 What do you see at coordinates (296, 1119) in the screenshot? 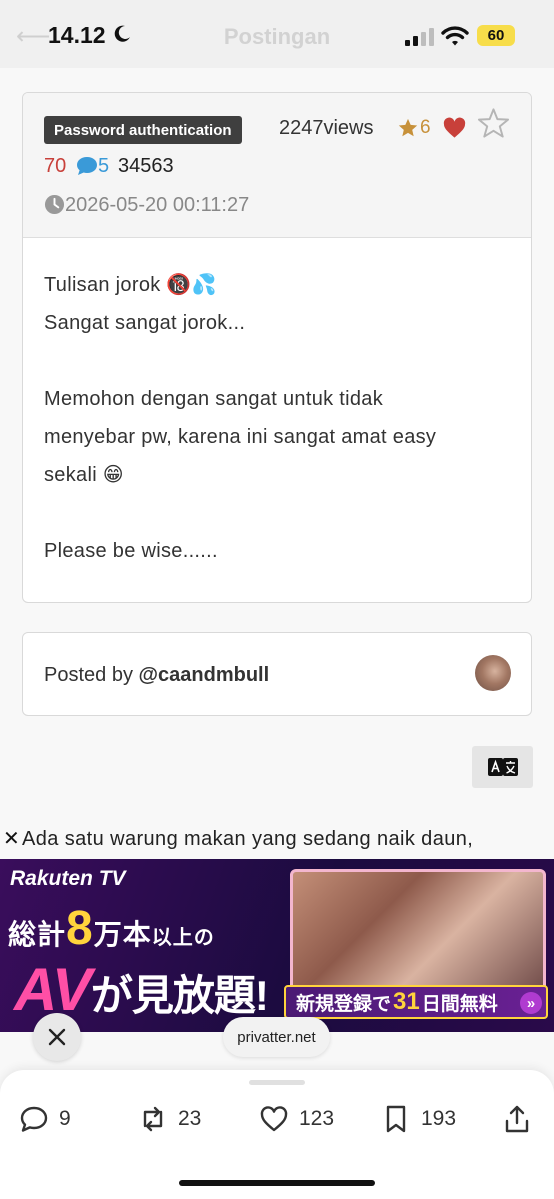
I see `like-button: 123` at bounding box center [296, 1119].